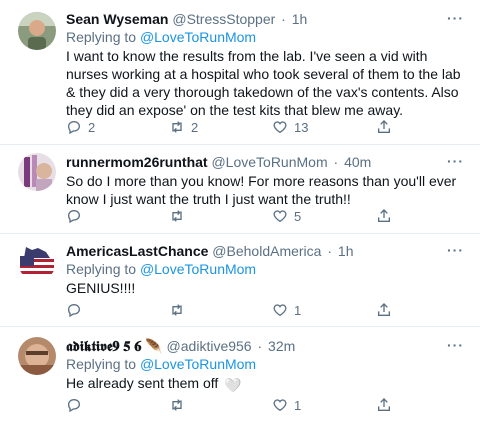  I want to click on timestamp: 40m, so click(357, 162).